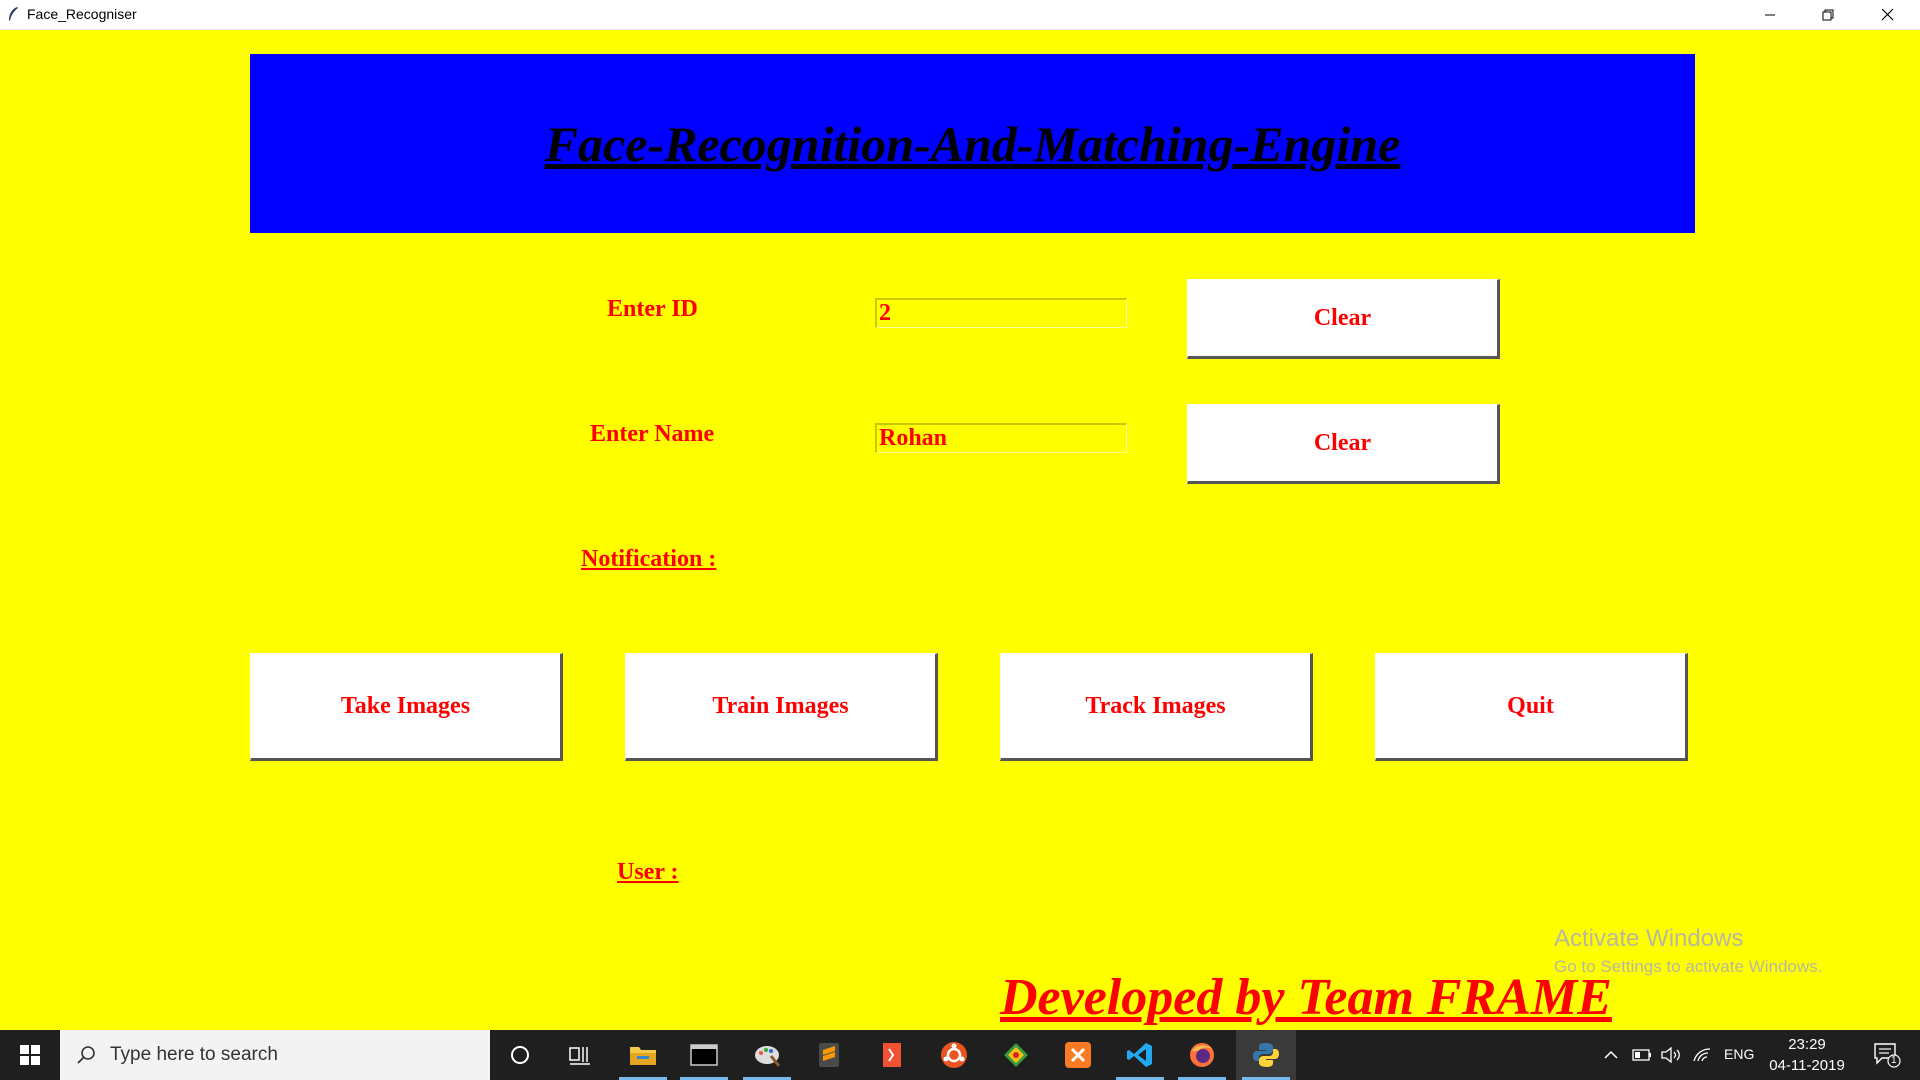 Image resolution: width=1920 pixels, height=1080 pixels. I want to click on sublime-text-button, so click(829, 1055).